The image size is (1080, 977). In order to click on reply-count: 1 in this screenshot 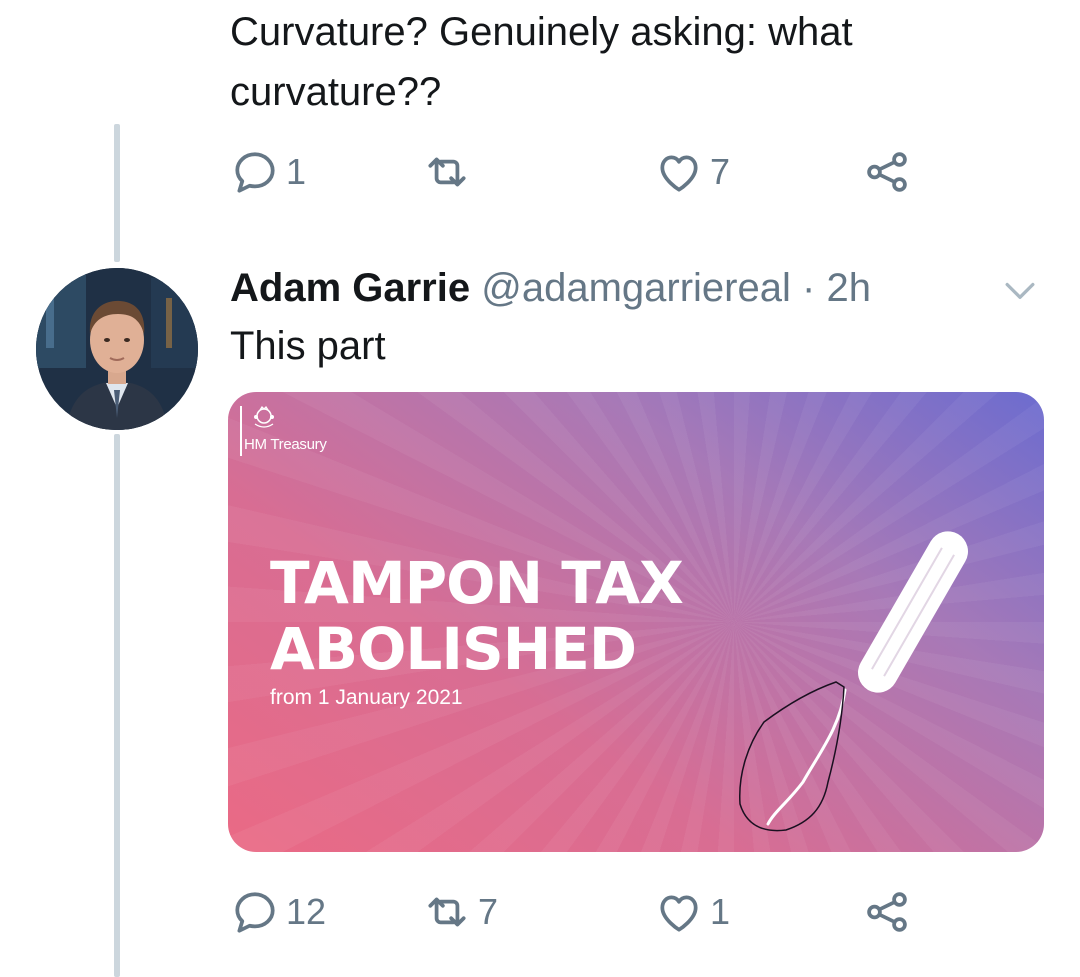, I will do `click(296, 171)`.